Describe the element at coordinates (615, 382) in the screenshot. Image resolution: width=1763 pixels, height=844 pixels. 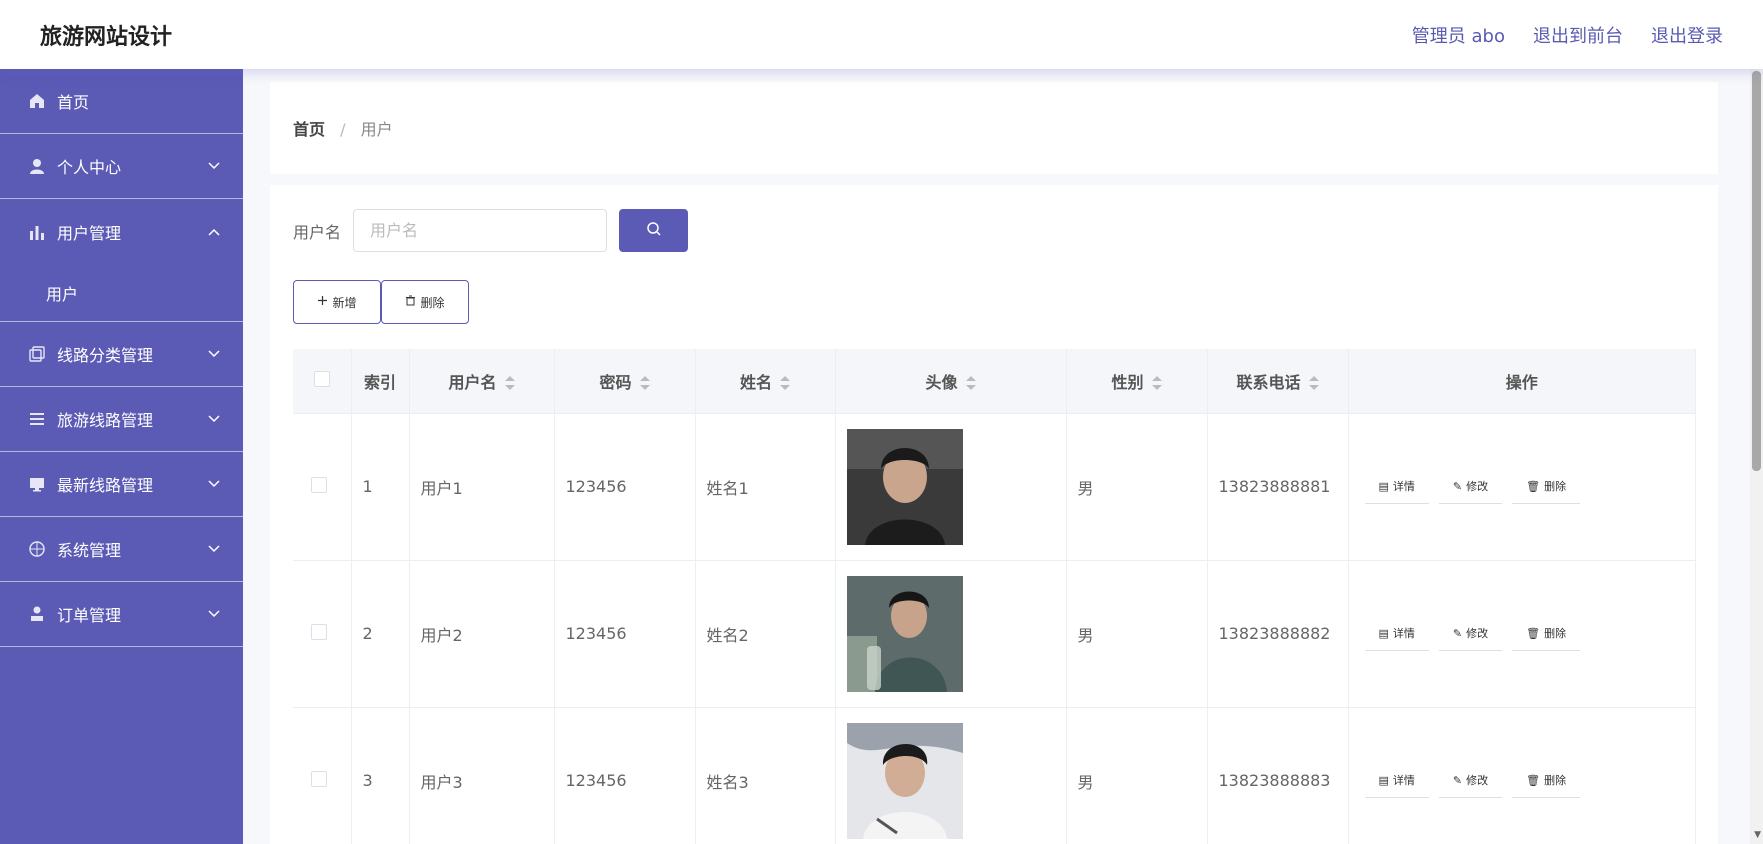
I see `col-password-label: 密码` at that location.